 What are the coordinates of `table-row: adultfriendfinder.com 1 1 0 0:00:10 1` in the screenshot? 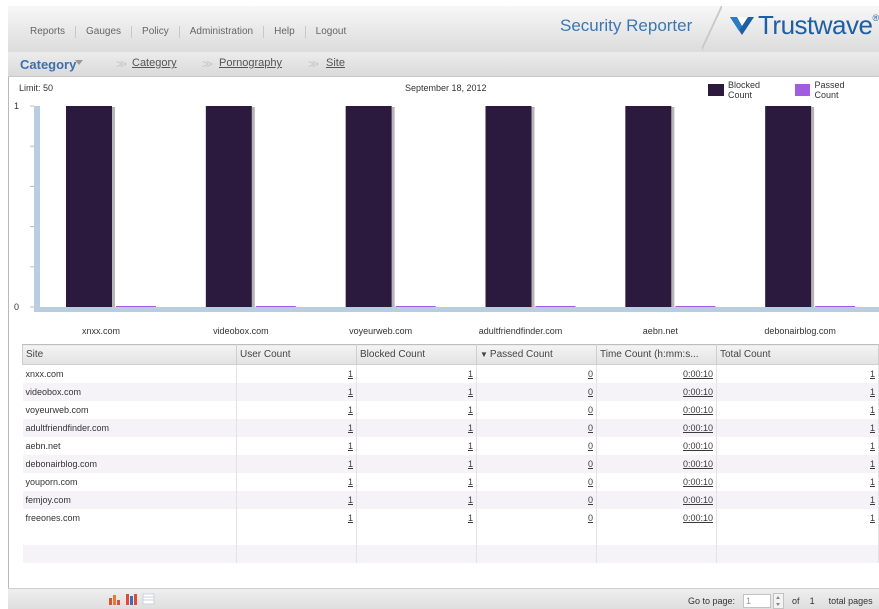 It's located at (450, 428).